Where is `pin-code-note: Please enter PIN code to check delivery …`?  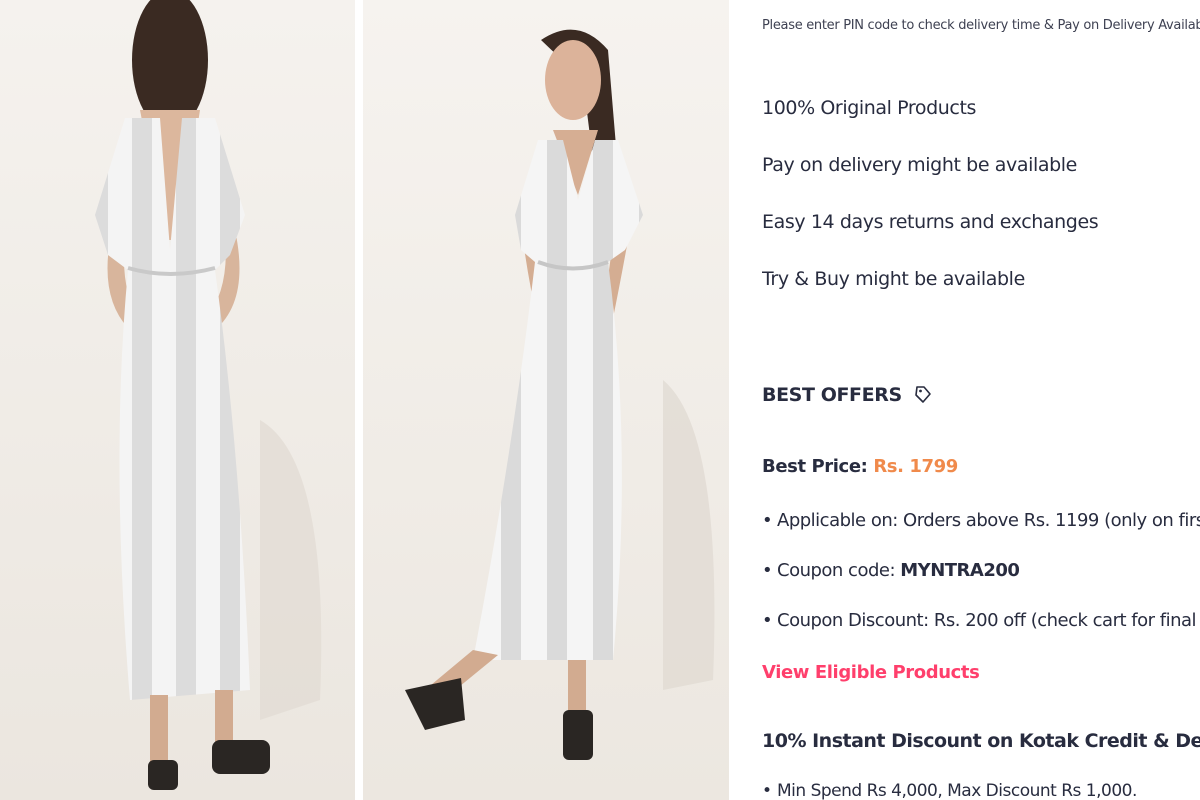
pin-code-note: Please enter PIN code to check delivery … is located at coordinates (981, 25).